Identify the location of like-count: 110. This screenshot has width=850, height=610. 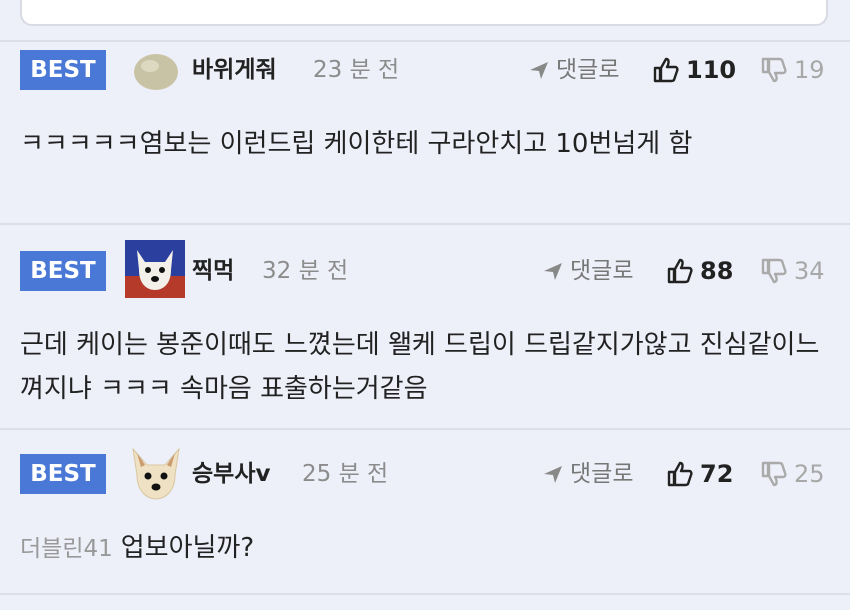
(711, 70).